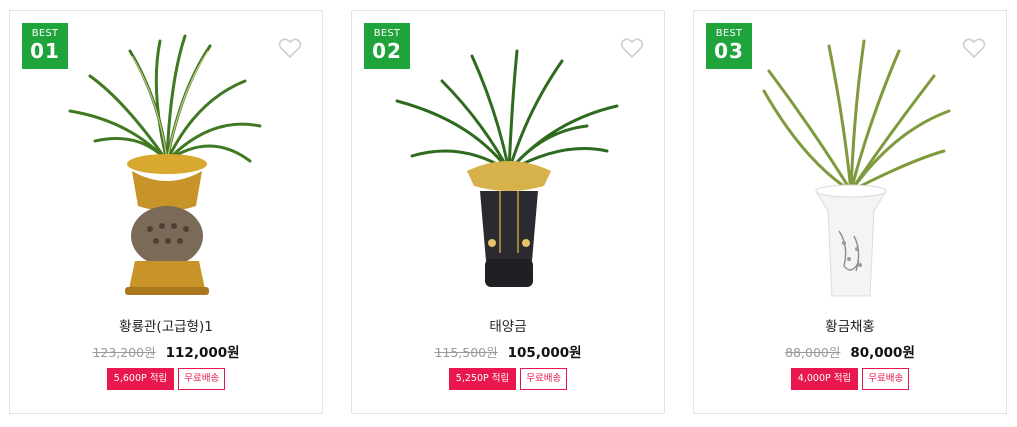 The image size is (1017, 427). Describe the element at coordinates (482, 379) in the screenshot. I see `points-badge: 5,250P 적립` at that location.